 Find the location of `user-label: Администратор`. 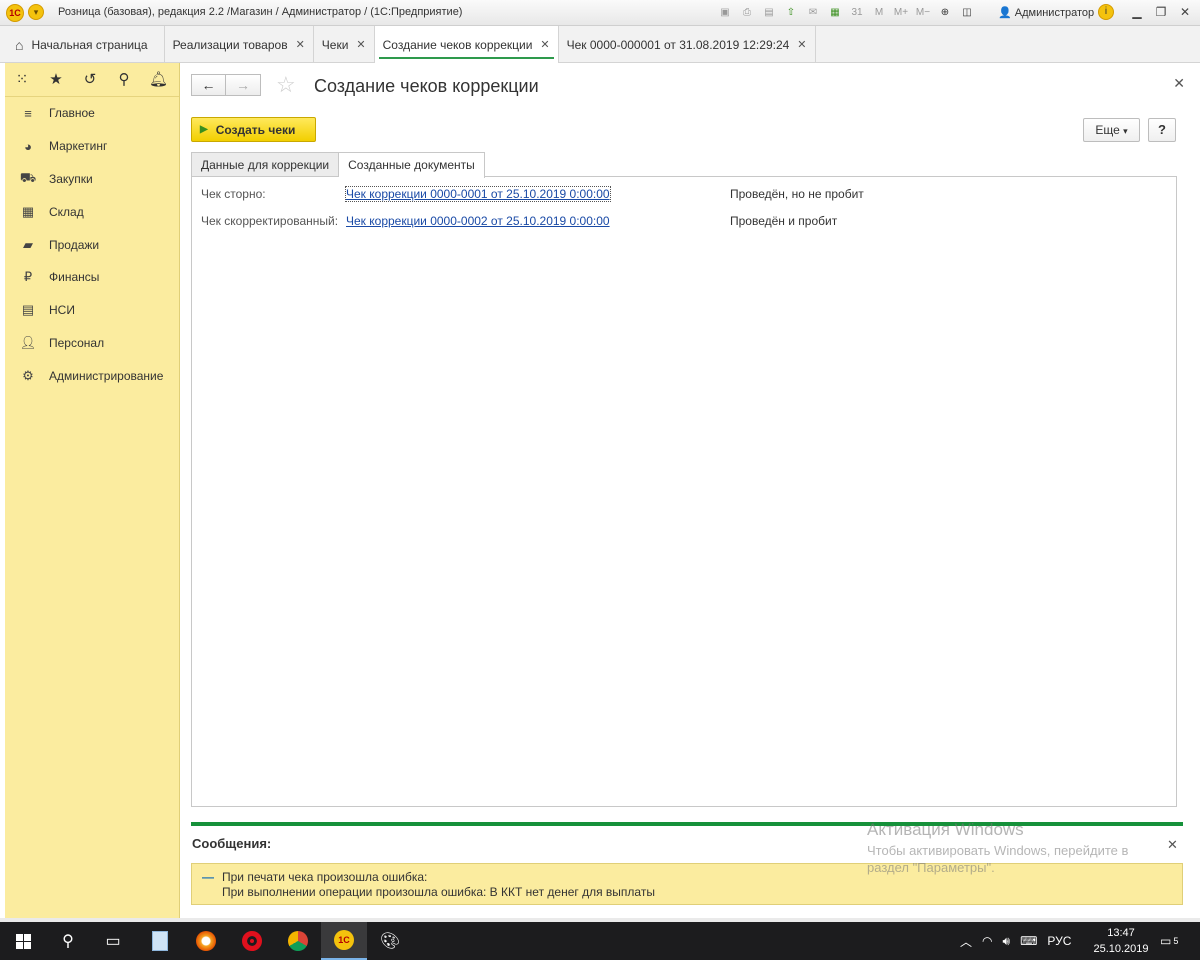

user-label: Администратор is located at coordinates (1054, 13).